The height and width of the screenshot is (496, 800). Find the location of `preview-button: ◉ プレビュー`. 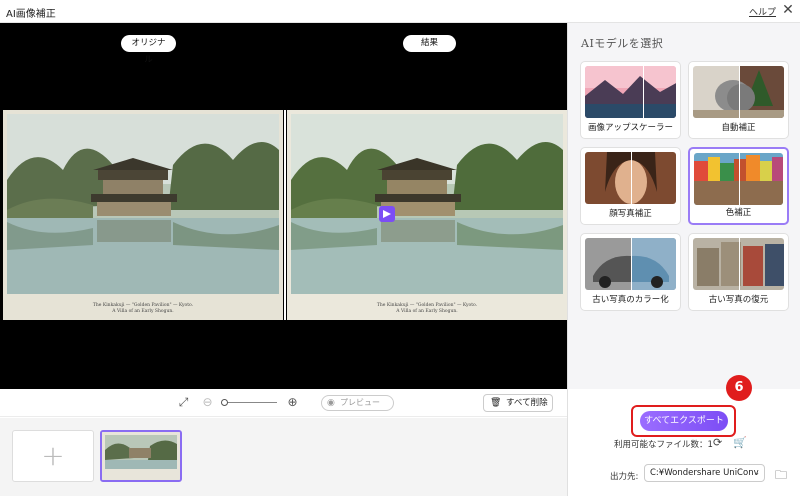

preview-button: ◉ プレビュー is located at coordinates (357, 403).